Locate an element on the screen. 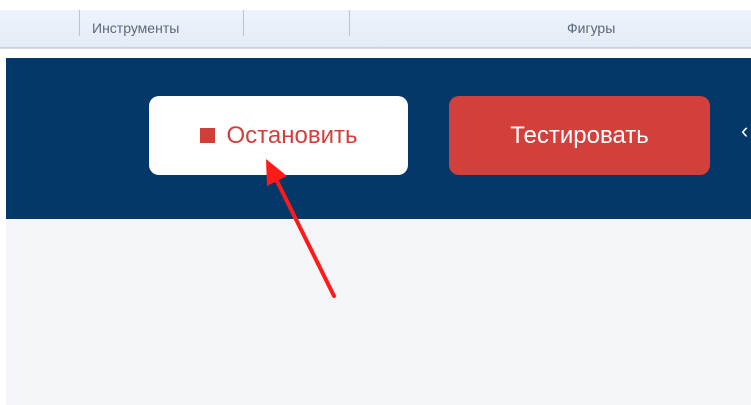  stop-square-icon is located at coordinates (207, 135).